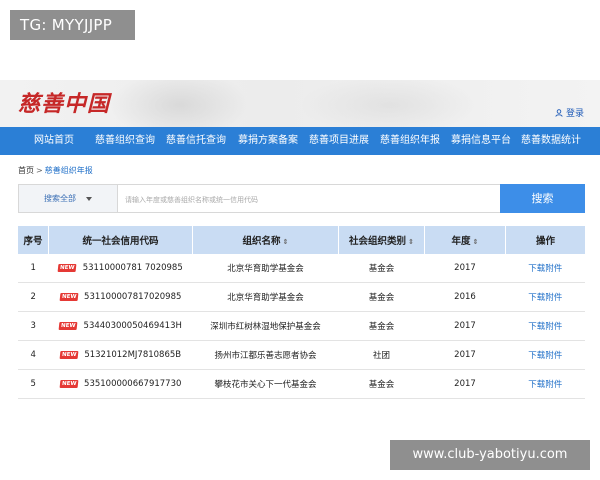 The height and width of the screenshot is (480, 600). Describe the element at coordinates (33, 384) in the screenshot. I see `row-number: 5` at that location.